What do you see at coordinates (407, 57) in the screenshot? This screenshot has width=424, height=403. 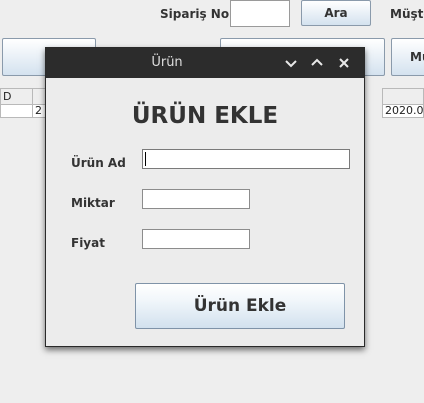 I see `right-action-button: Mü` at bounding box center [407, 57].